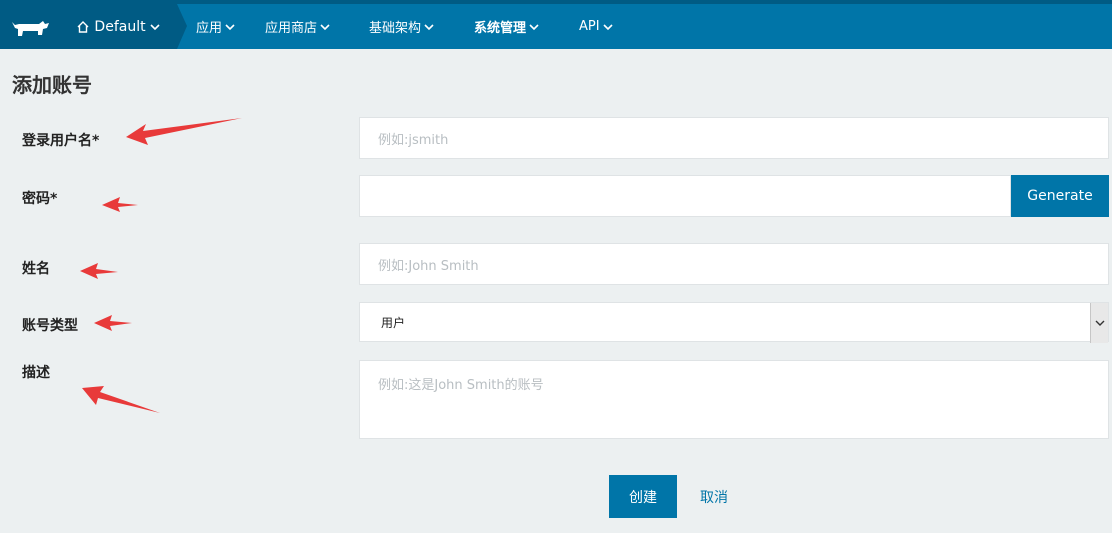 The height and width of the screenshot is (533, 1112). I want to click on top-nav: Default 应用 应用商店 基础架构 系统管理 API, so click(556, 24).